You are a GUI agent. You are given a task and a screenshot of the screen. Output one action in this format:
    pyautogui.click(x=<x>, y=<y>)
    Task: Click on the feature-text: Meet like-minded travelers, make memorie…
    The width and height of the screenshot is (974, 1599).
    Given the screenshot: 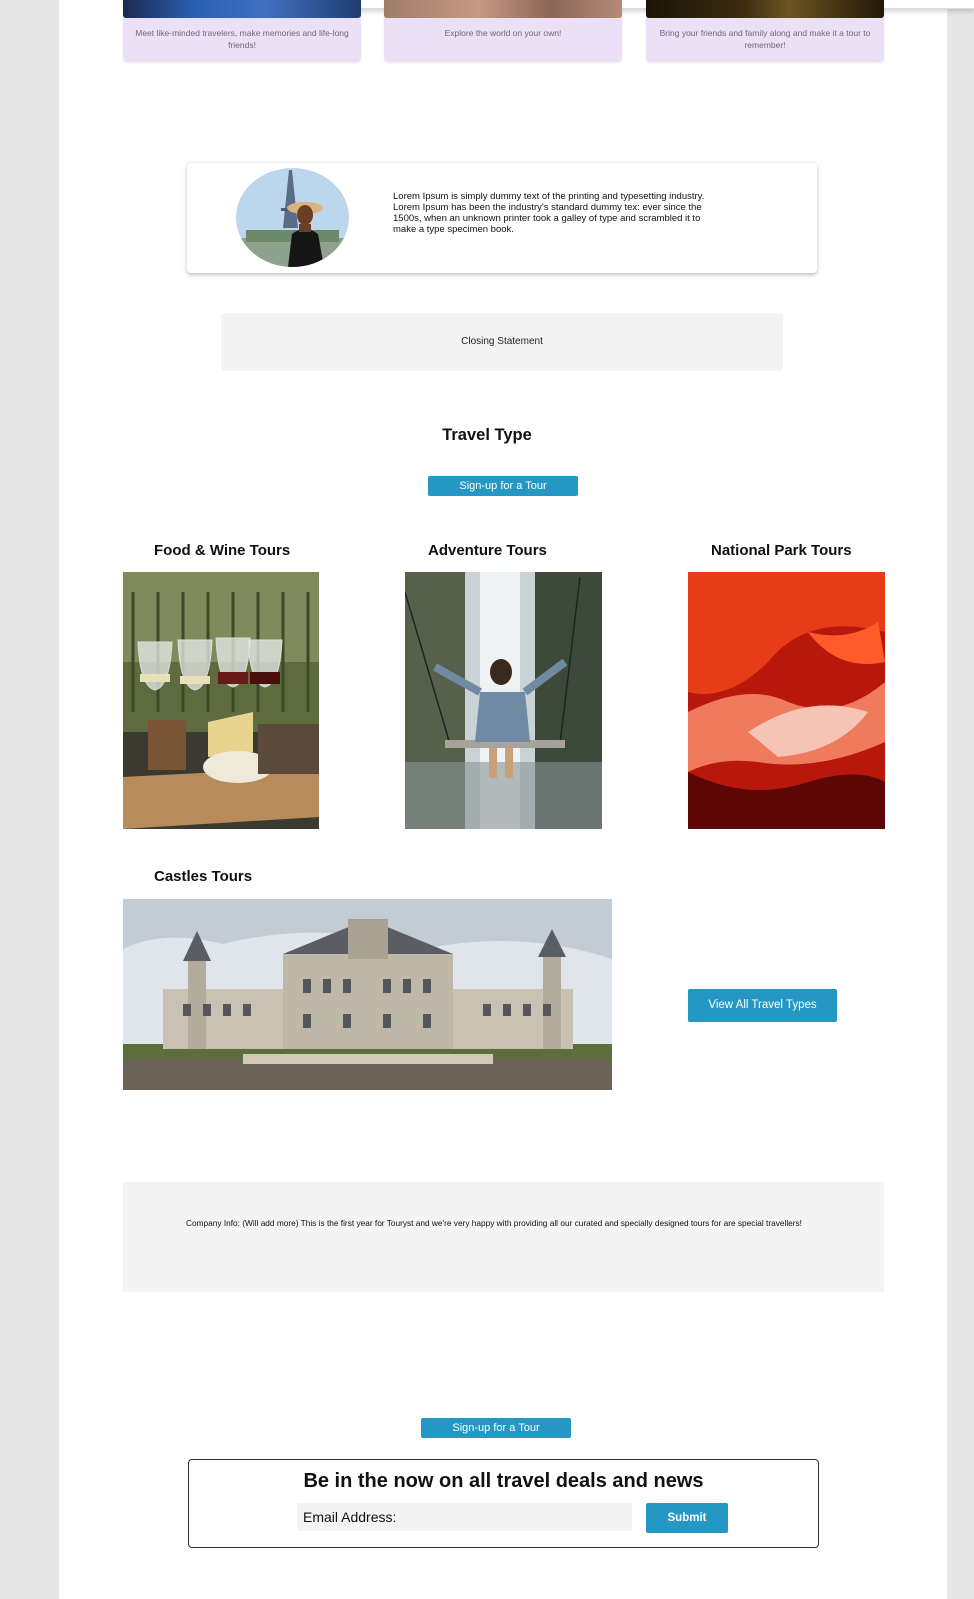 What is the action you would take?
    pyautogui.click(x=242, y=39)
    